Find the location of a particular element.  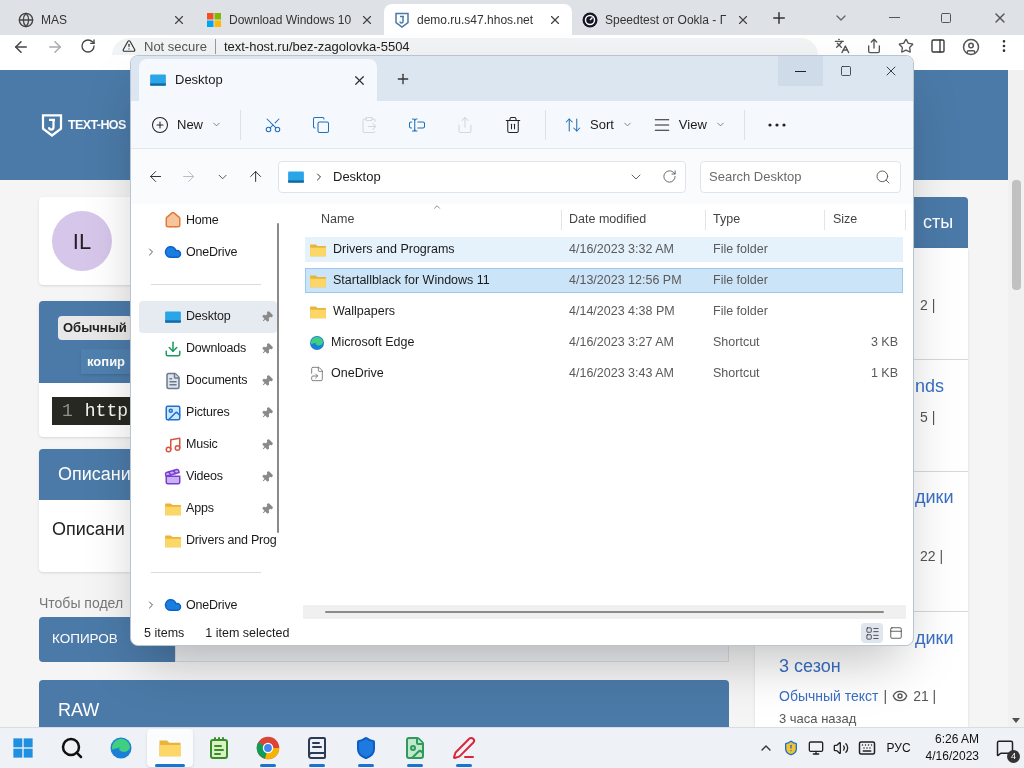

sort-button: Sort is located at coordinates (598, 124).